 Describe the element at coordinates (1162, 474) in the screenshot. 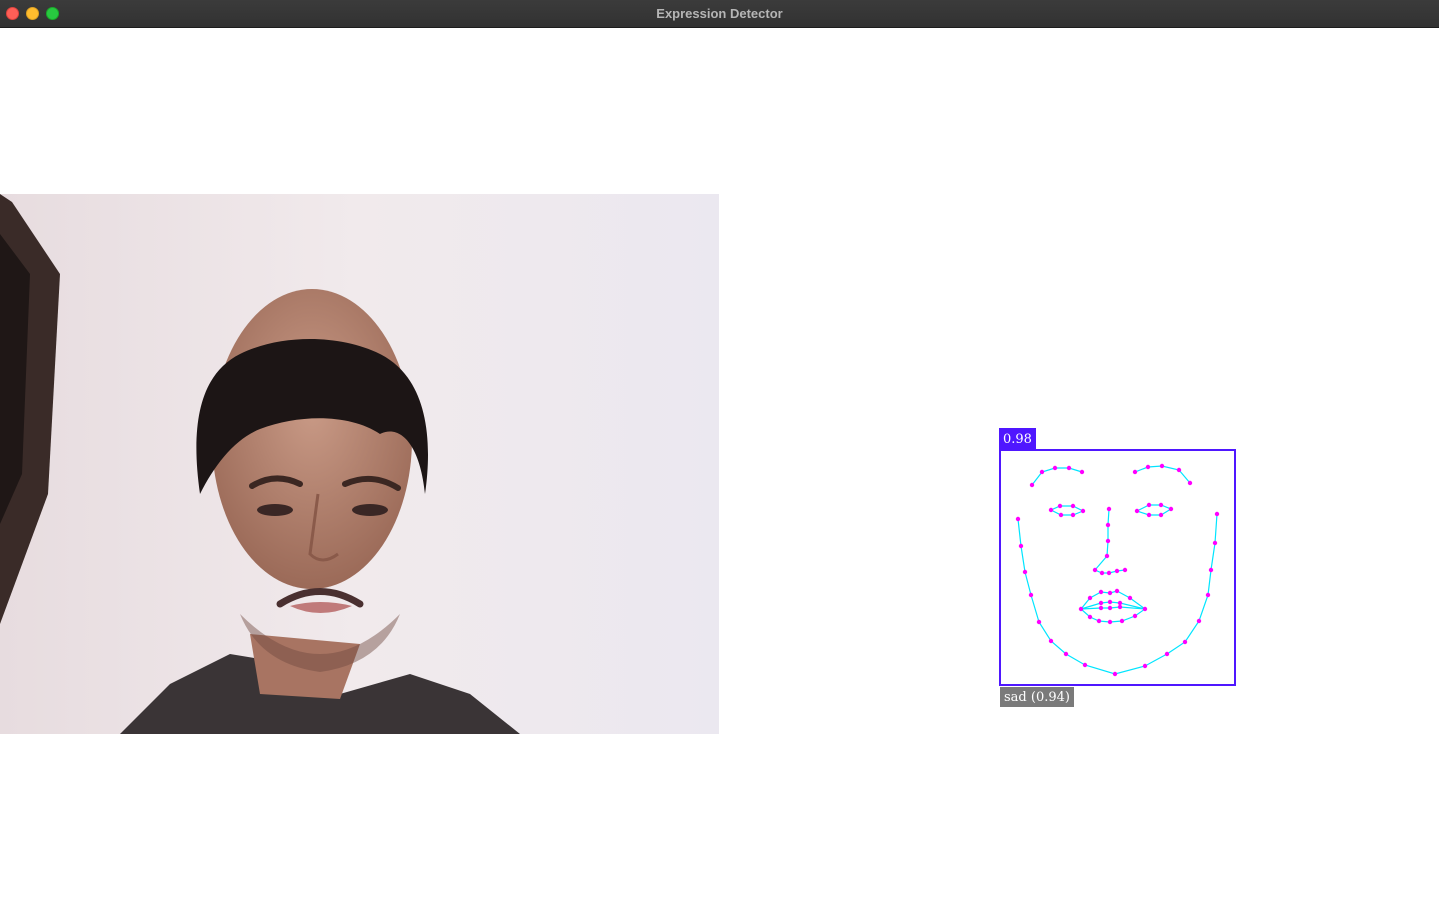

I see `right-eyebrow-contour` at that location.